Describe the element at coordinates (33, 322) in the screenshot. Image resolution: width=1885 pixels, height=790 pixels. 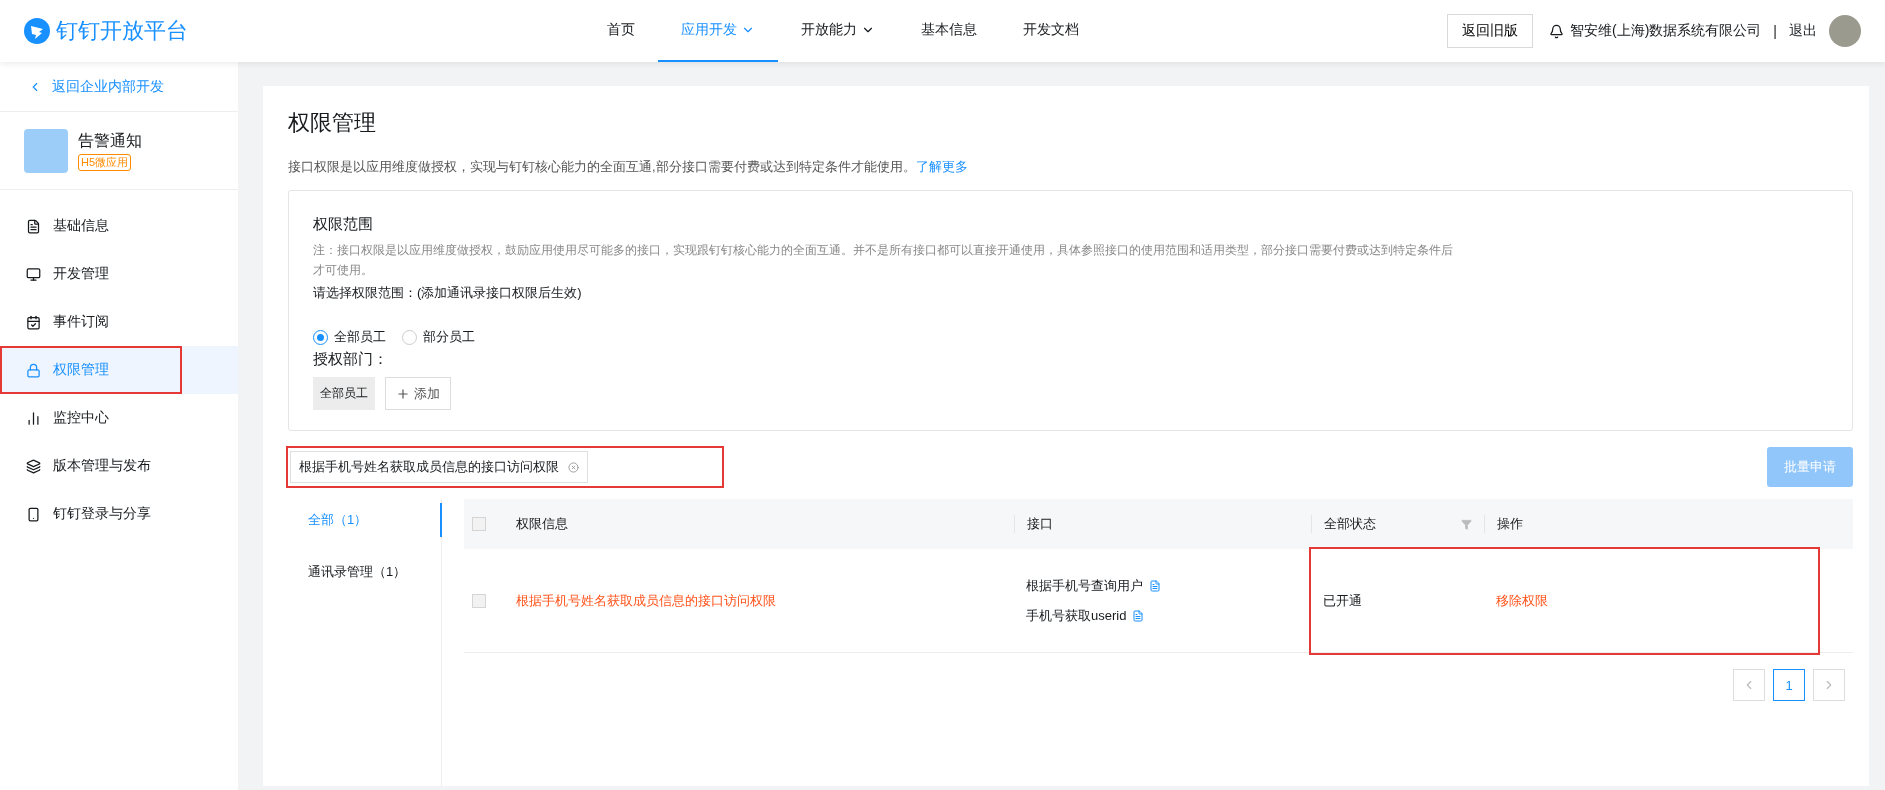
I see `calendar-check-icon` at that location.